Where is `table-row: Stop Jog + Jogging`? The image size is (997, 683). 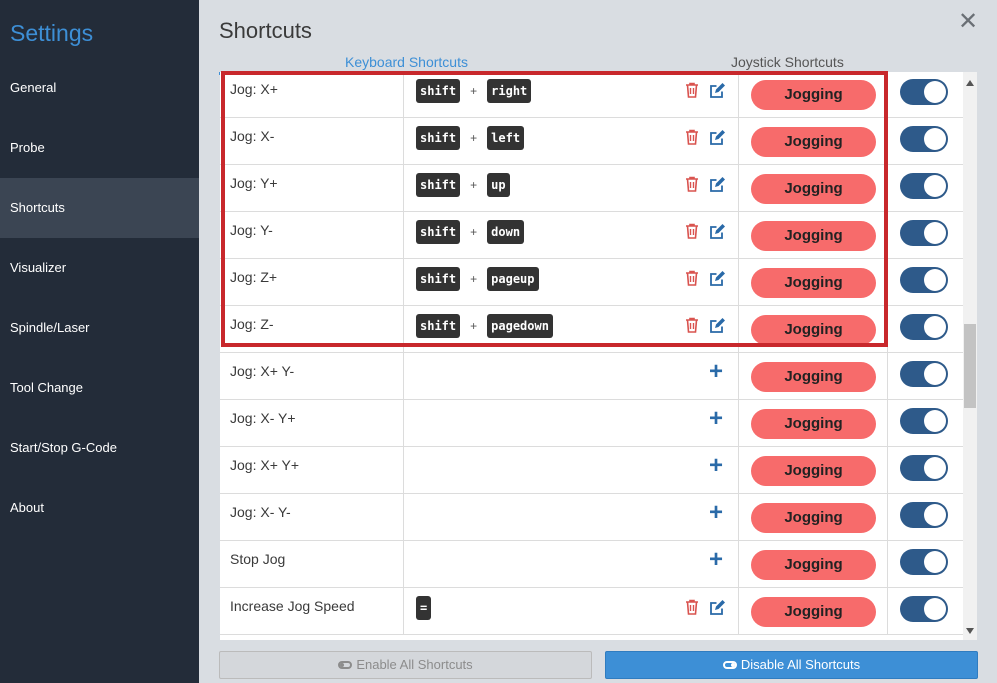 table-row: Stop Jog + Jogging is located at coordinates (591, 564).